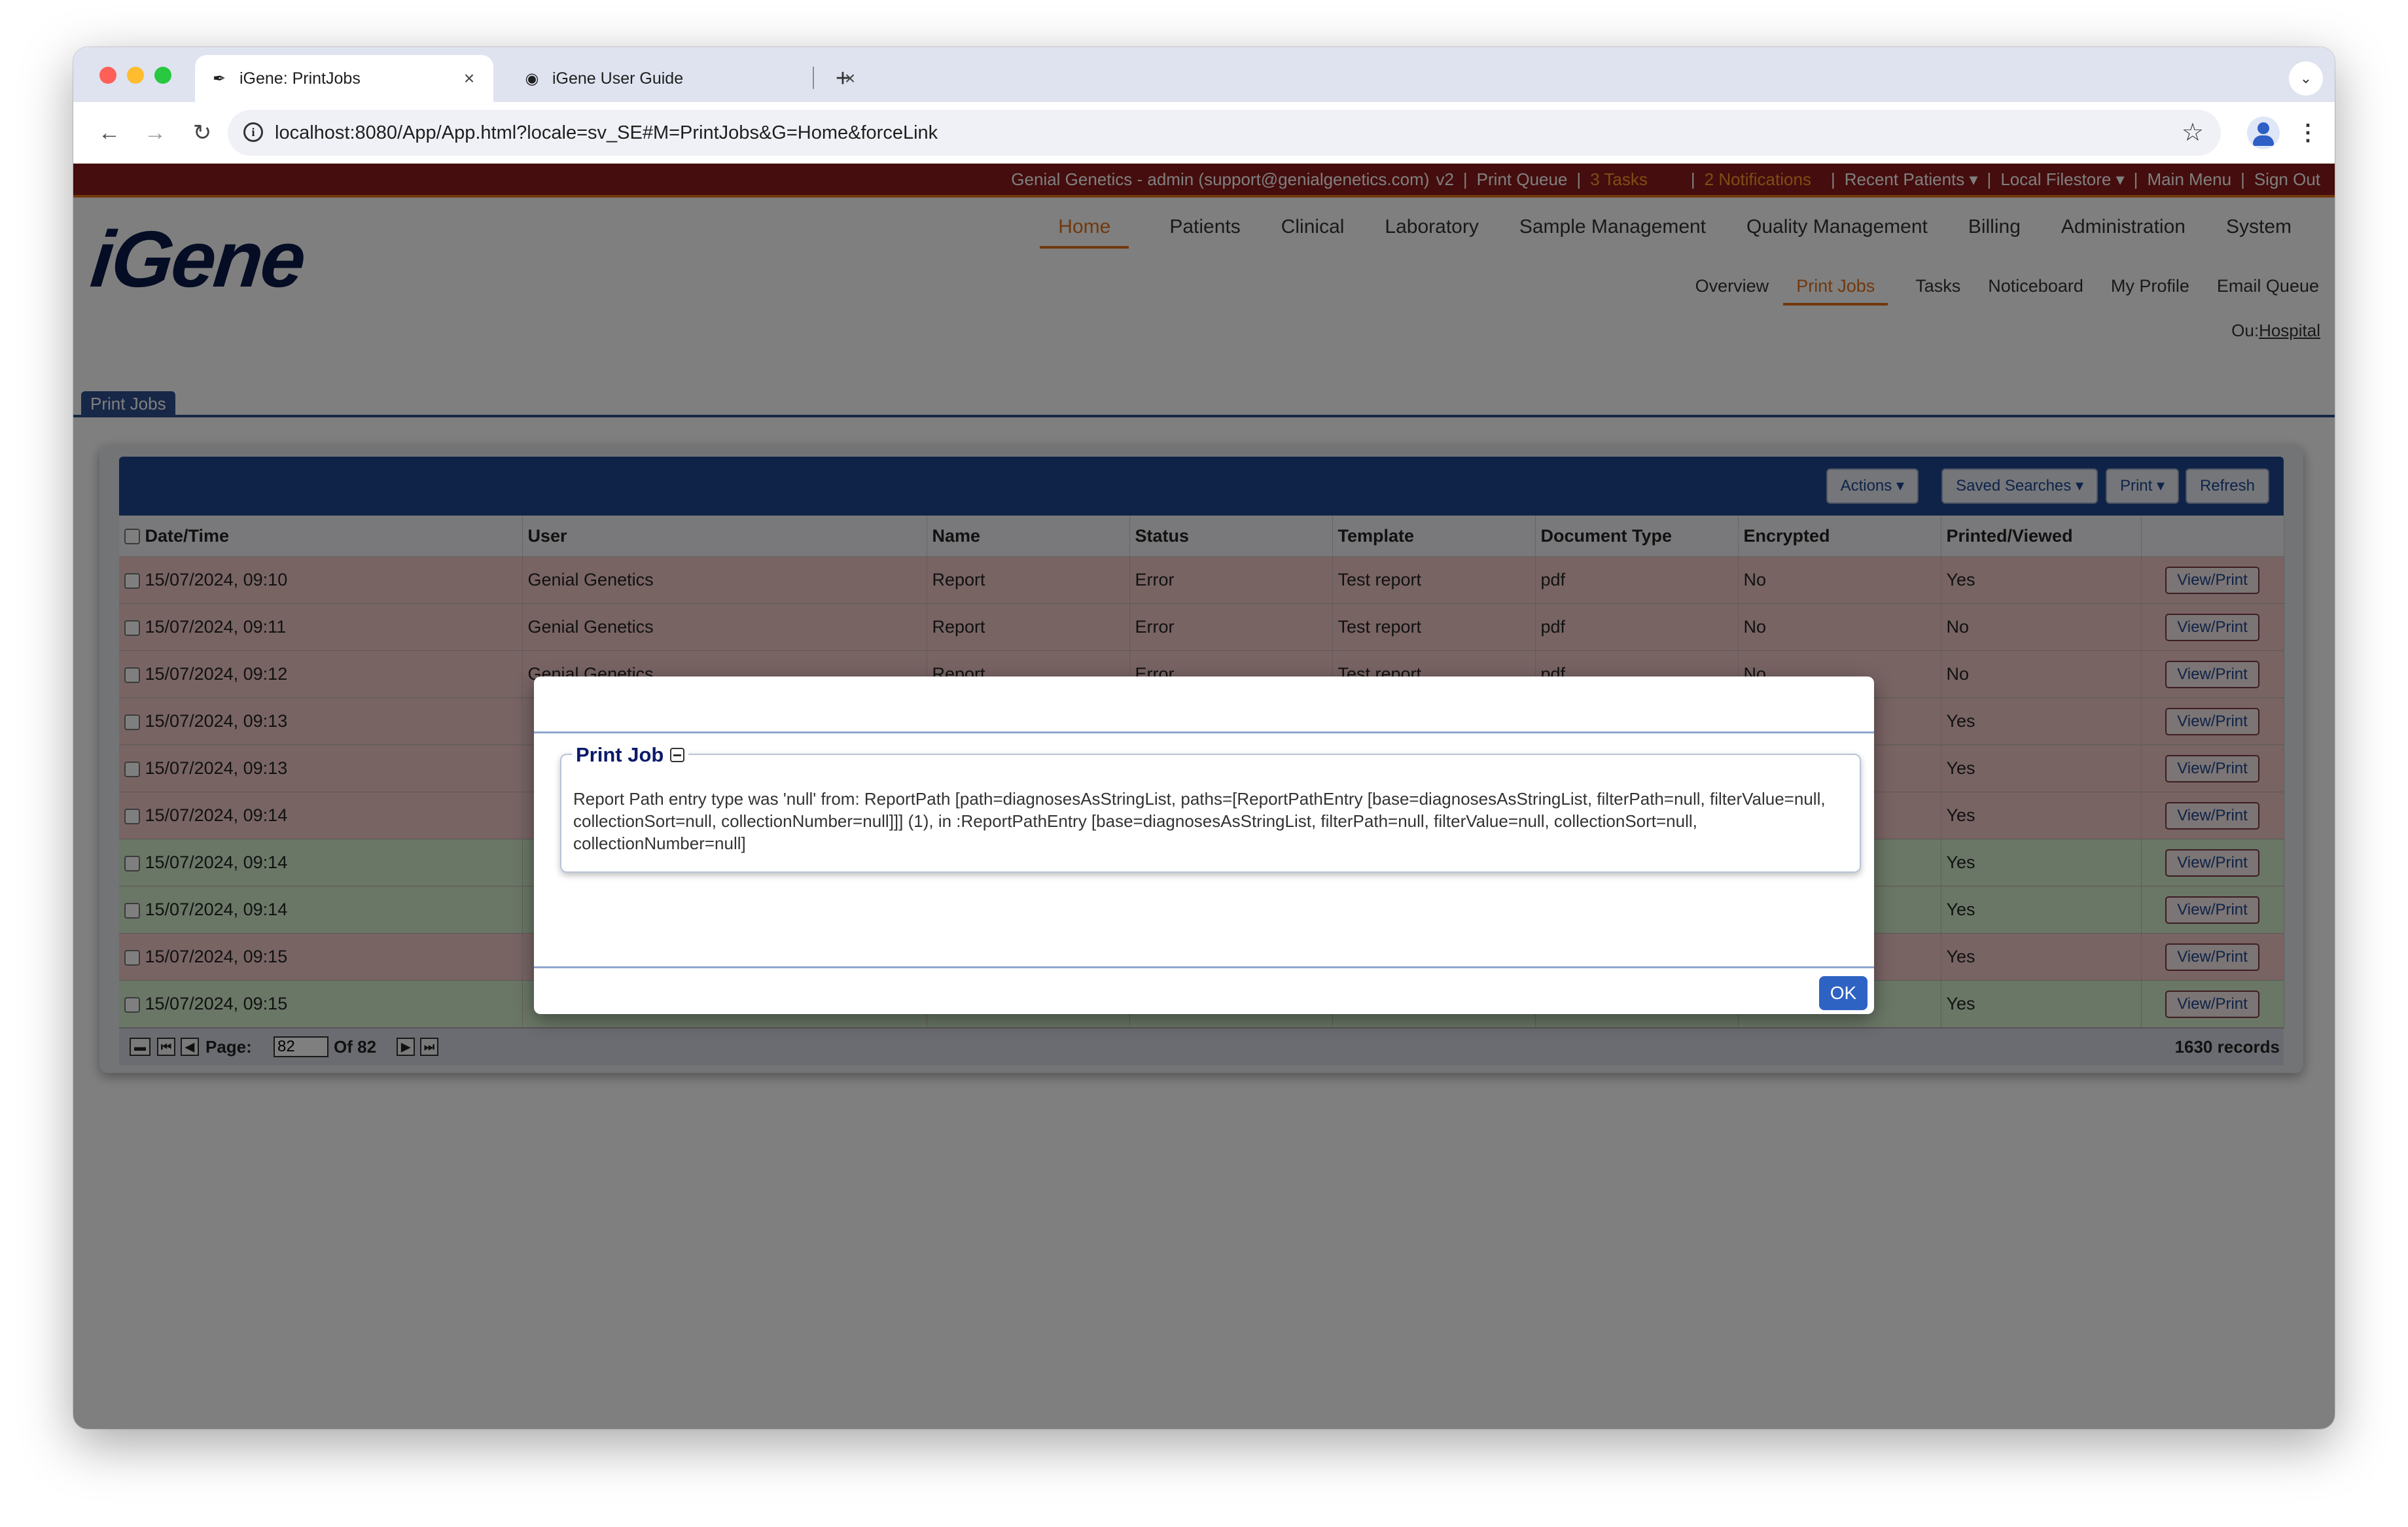  What do you see at coordinates (1204, 704) in the screenshot?
I see `dialog-header` at bounding box center [1204, 704].